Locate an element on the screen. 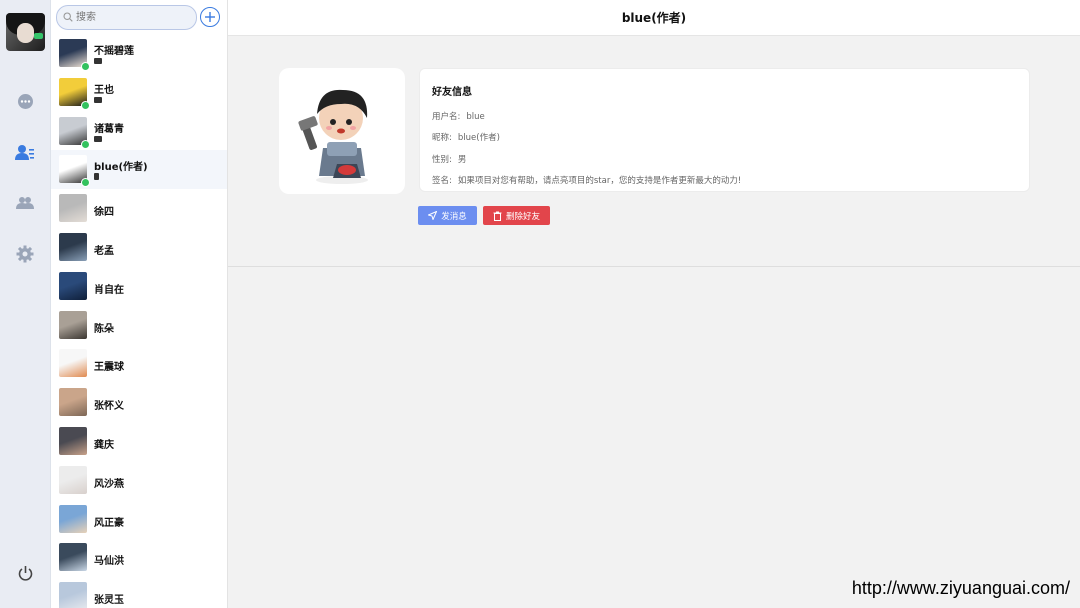  send-message-label: 发消息 is located at coordinates (454, 216).